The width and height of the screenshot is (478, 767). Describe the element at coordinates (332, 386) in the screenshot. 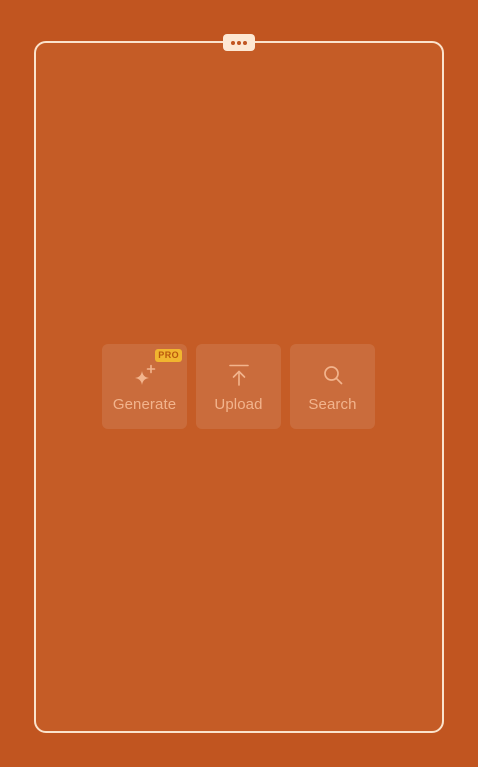

I see `search-button: Search` at that location.